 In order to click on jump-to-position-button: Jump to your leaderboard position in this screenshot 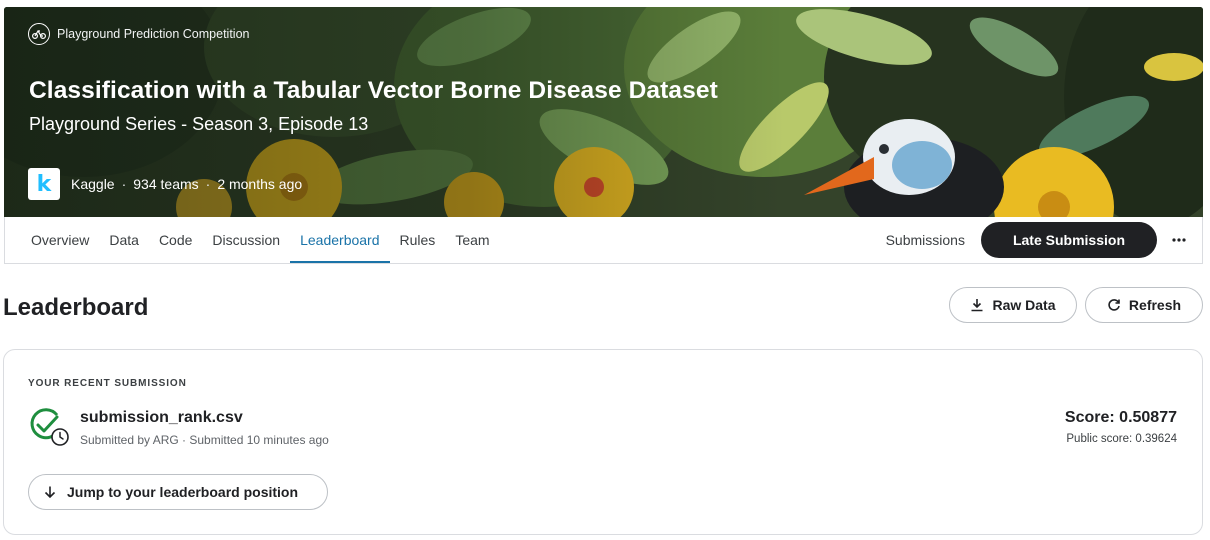, I will do `click(178, 492)`.